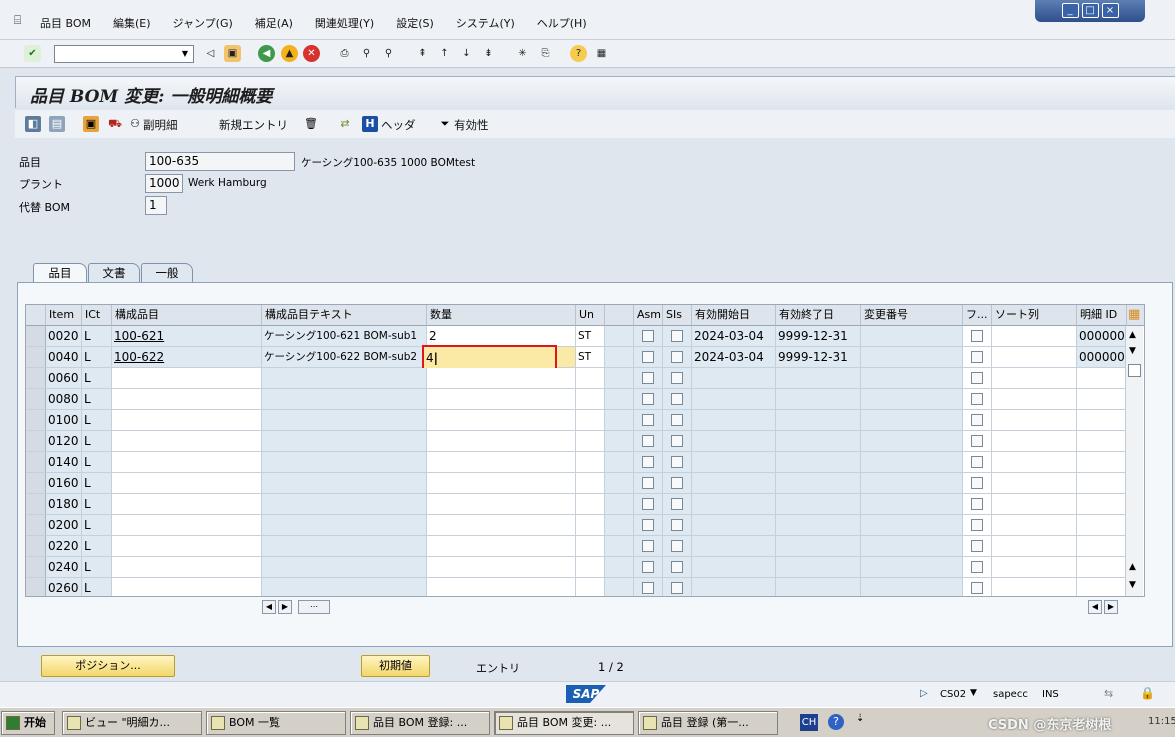 This screenshot has height=737, width=1175. Describe the element at coordinates (135, 124) in the screenshot. I see `sub-item-icon: ⚇` at that location.